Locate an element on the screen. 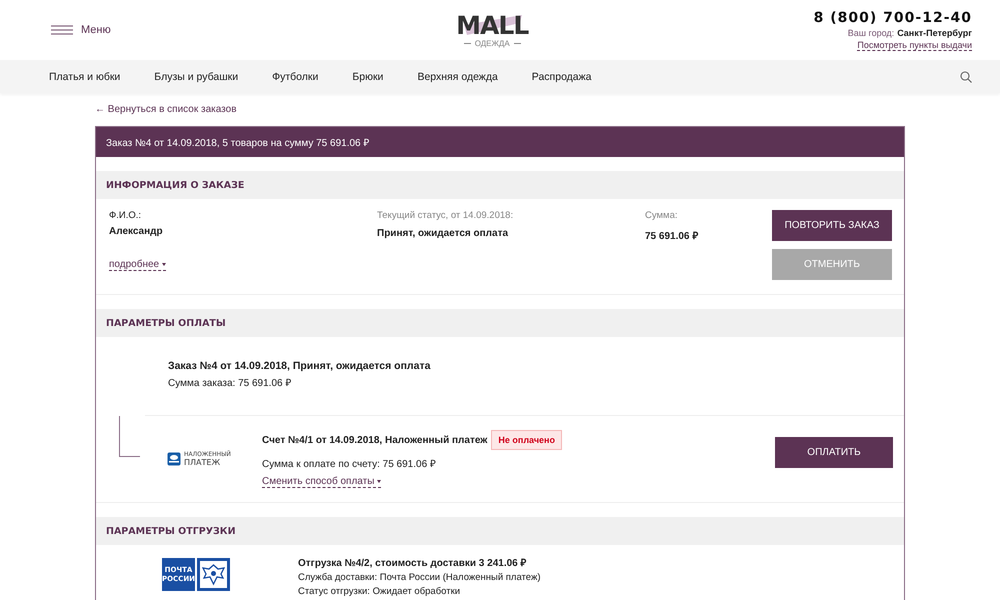 The width and height of the screenshot is (1000, 600). order-total: Сумма заказа: 75 691.06 ₽ is located at coordinates (230, 383).